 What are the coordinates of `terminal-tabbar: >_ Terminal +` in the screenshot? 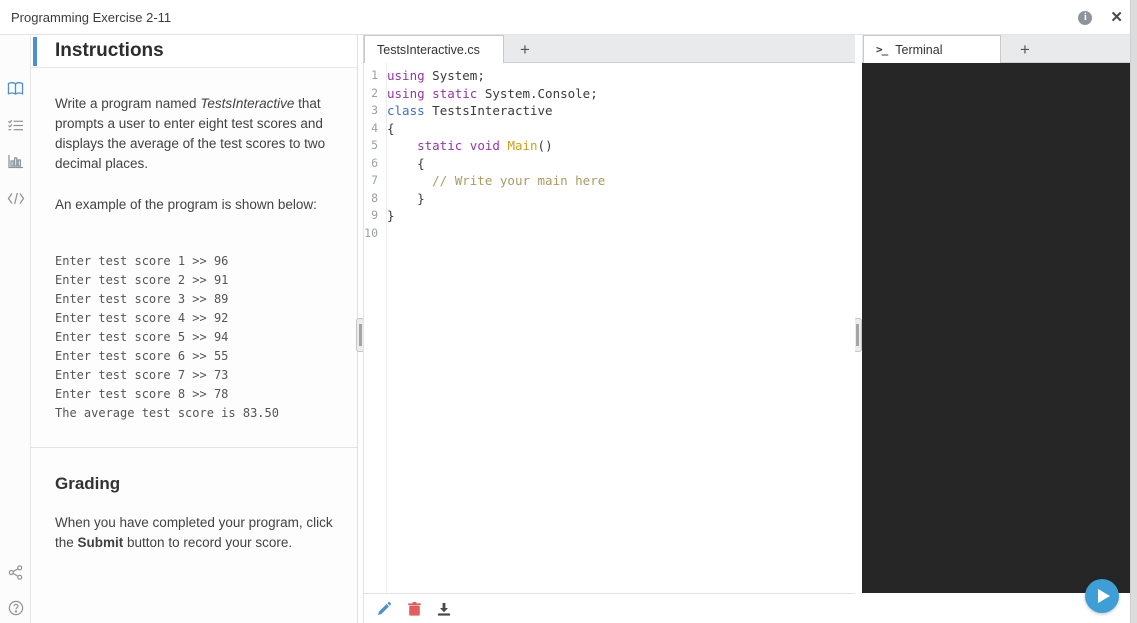 It's located at (996, 49).